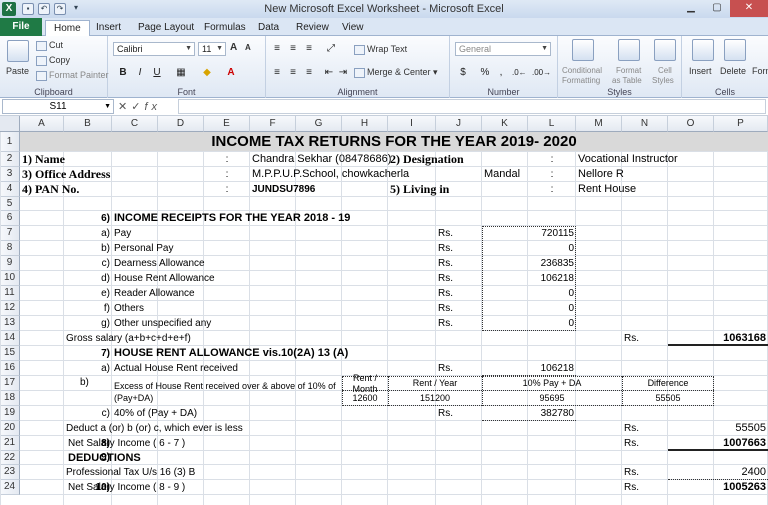  Describe the element at coordinates (49, 45) in the screenshot. I see `cut-button: Cut` at that location.